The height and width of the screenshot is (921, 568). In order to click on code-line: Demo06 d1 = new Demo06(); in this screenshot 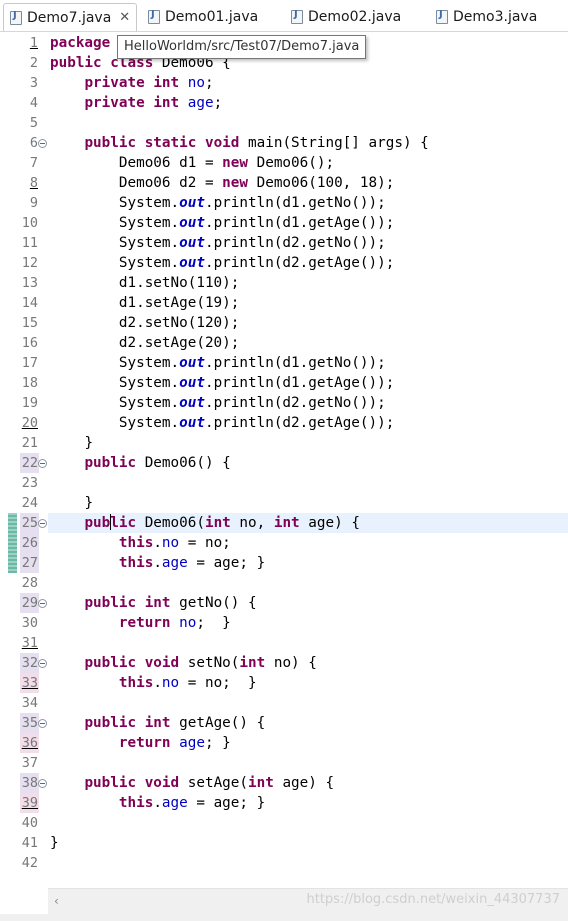, I will do `click(226, 163)`.